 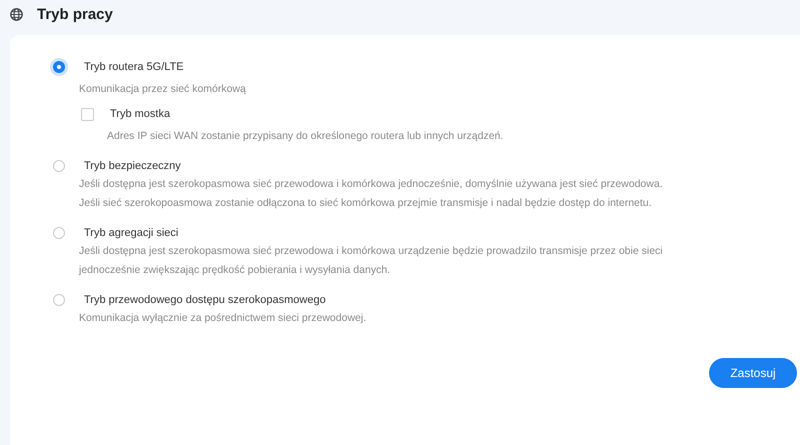 I want to click on option-description: jednocześnie zwiększając prędkość pobierania i wysyłania danych., so click(x=235, y=270).